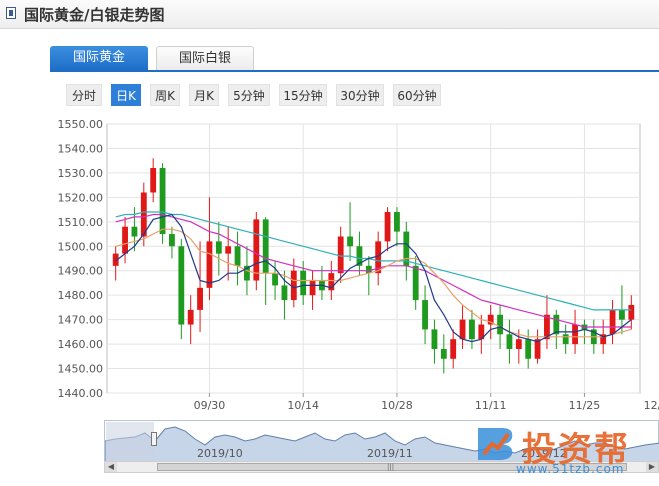 This screenshot has width=659, height=486. What do you see at coordinates (651, 405) in the screenshot?
I see `x-tick-label: 12/09` at bounding box center [651, 405].